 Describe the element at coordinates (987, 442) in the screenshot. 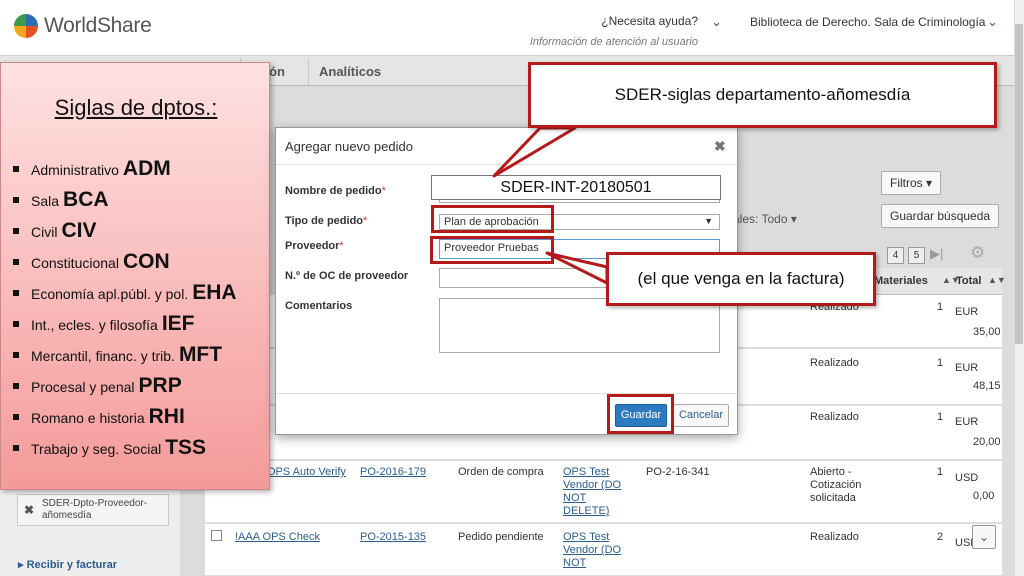

I see `row-total: 20,00` at that location.